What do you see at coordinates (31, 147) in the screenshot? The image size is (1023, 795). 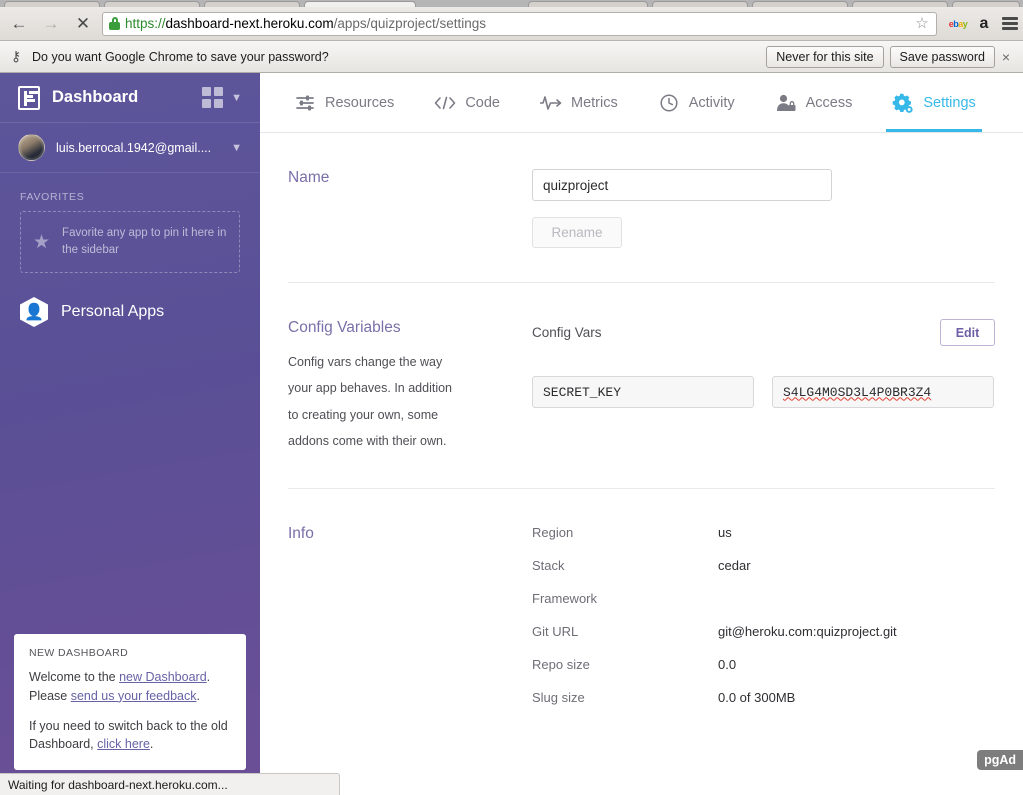 I see `avatar` at bounding box center [31, 147].